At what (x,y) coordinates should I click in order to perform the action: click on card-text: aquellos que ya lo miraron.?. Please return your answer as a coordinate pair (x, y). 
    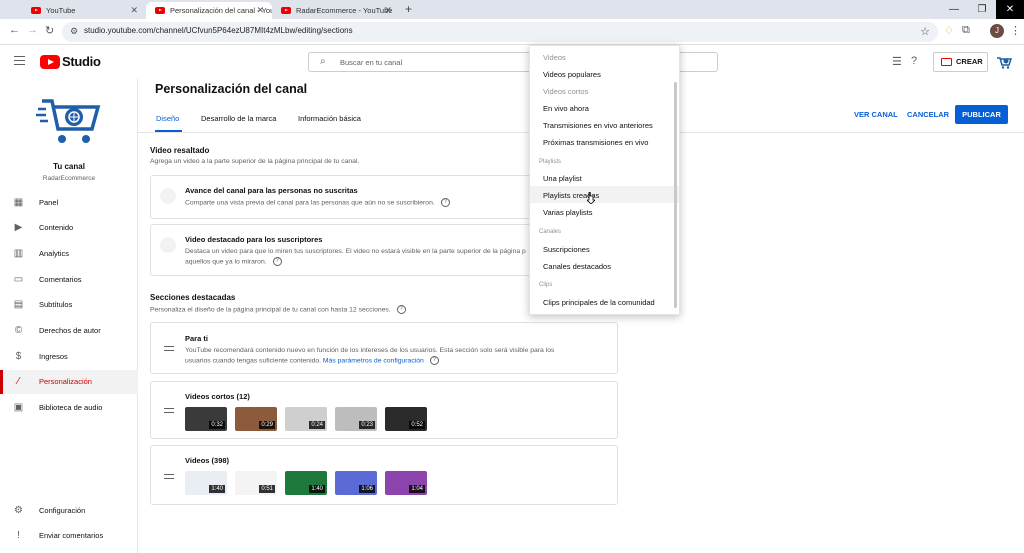
    Looking at the image, I should click on (360, 262).